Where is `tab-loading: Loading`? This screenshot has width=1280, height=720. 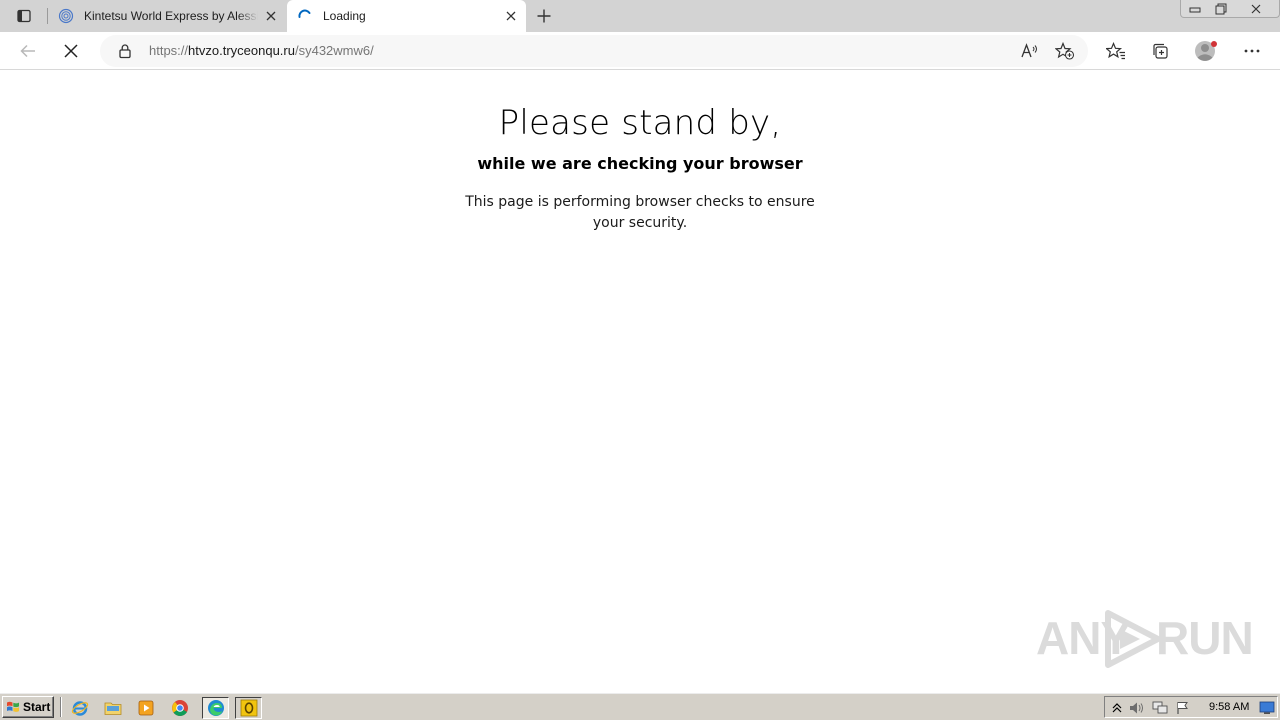 tab-loading: Loading is located at coordinates (406, 16).